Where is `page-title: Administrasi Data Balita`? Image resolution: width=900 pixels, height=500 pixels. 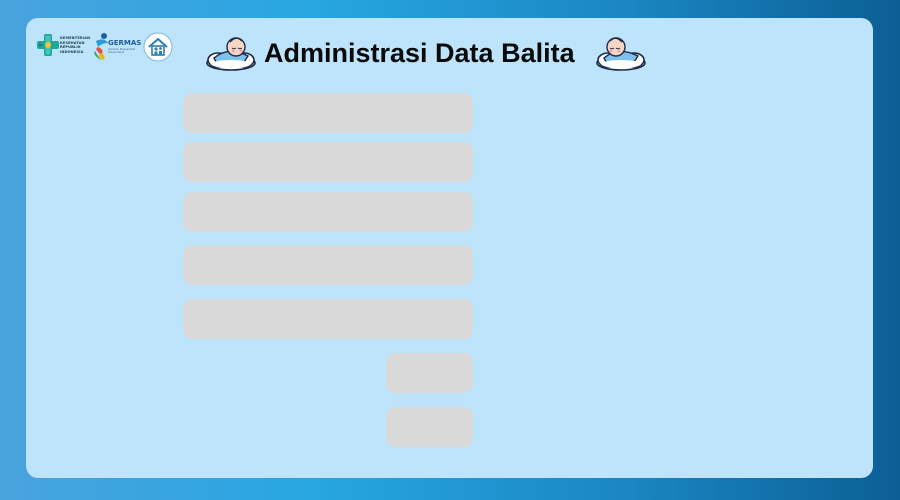
page-title: Administrasi Data Balita is located at coordinates (419, 53).